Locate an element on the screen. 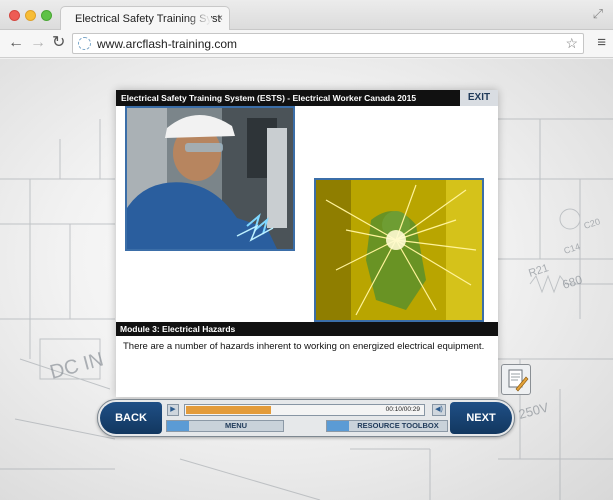 This screenshot has height=500, width=613. zoom-window-button is located at coordinates (46, 15).